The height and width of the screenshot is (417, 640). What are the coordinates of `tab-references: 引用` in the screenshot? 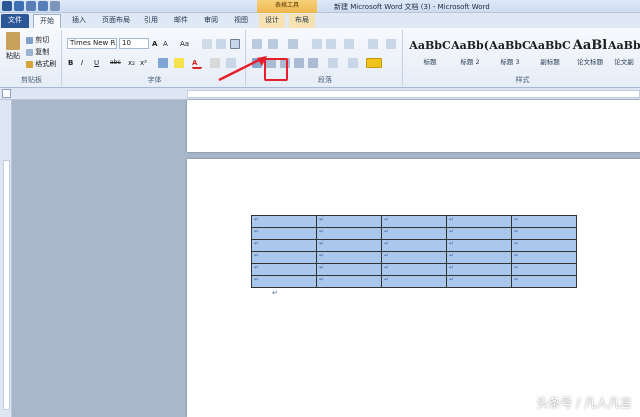 It's located at (151, 21).